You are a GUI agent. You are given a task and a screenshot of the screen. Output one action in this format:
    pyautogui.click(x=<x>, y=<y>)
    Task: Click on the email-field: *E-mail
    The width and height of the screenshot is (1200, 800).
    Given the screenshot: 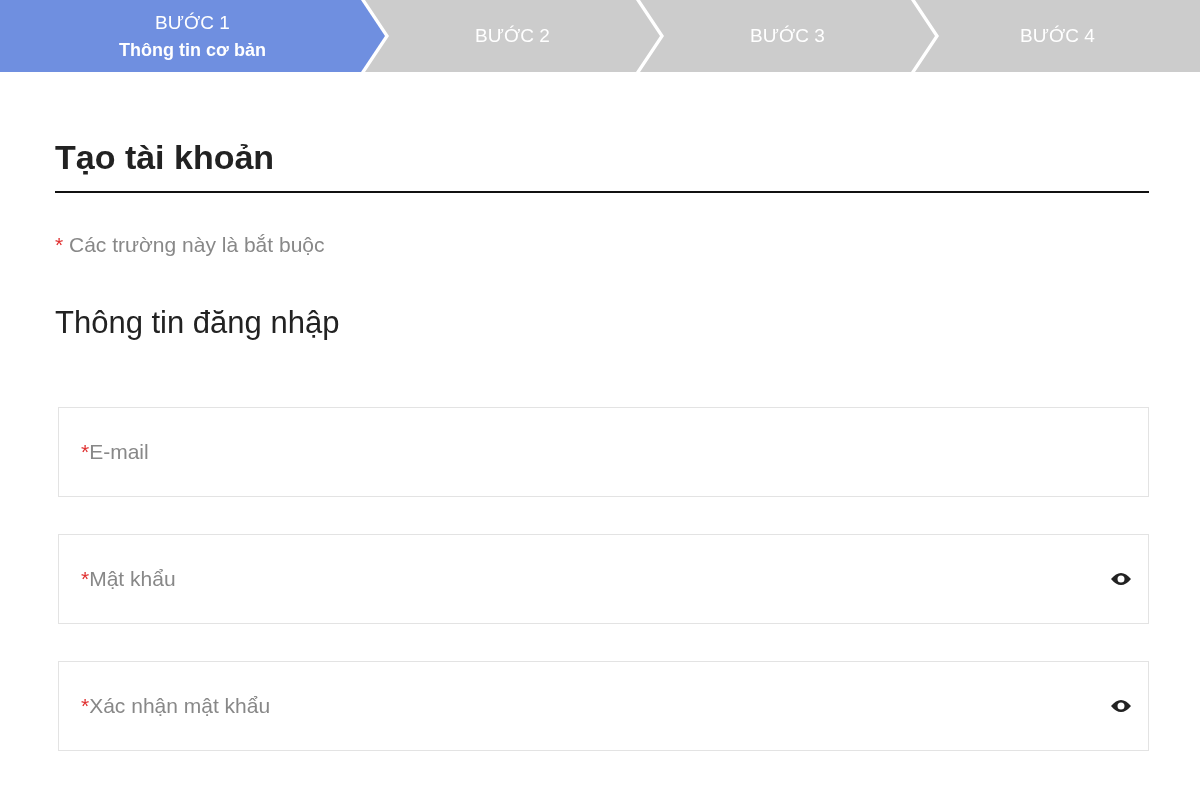 What is the action you would take?
    pyautogui.click(x=603, y=452)
    